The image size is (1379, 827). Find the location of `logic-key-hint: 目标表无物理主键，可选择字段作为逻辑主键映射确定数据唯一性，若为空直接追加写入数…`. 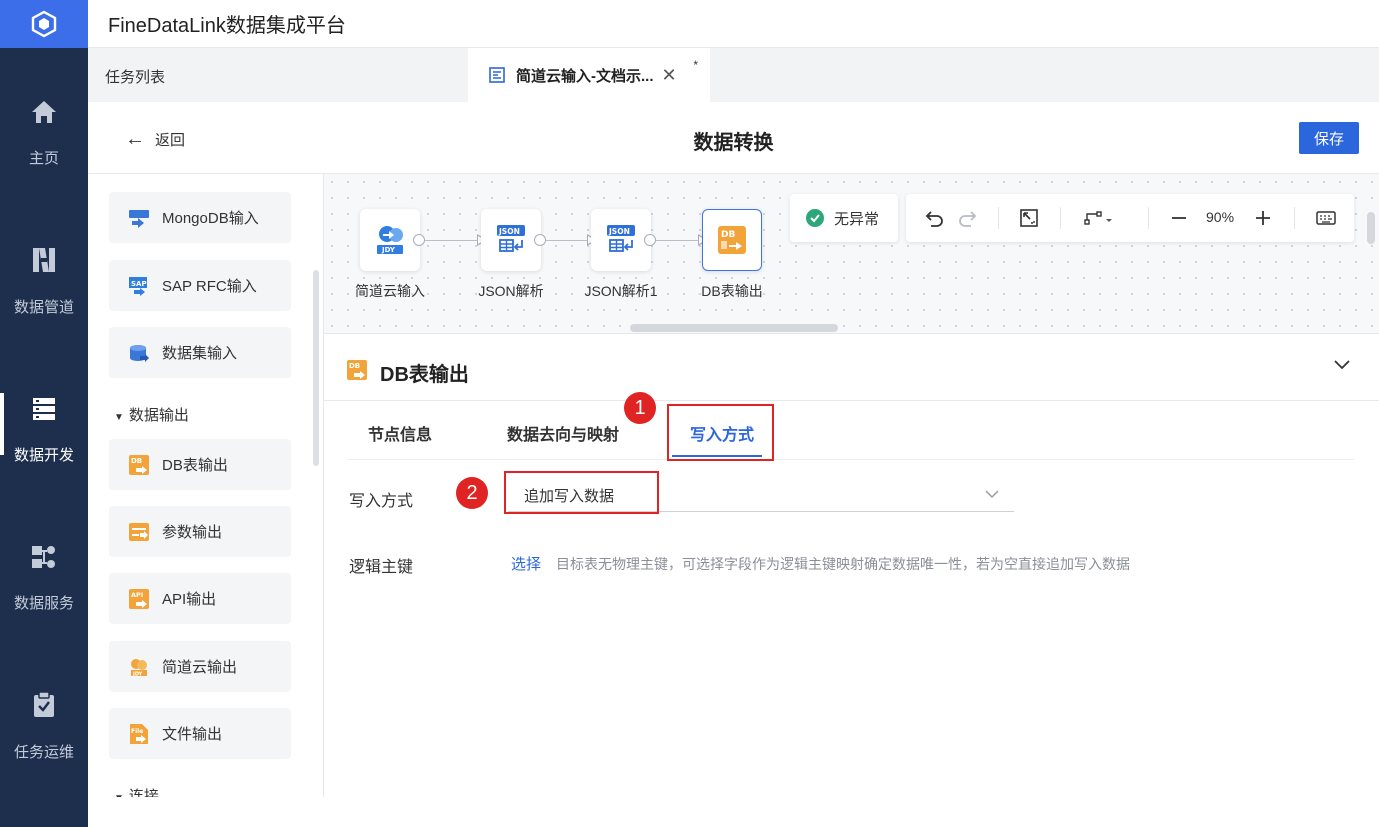

logic-key-hint: 目标表无物理主键，可选择字段作为逻辑主键映射确定数据唯一性，若为空直接追加写入数… is located at coordinates (843, 564).